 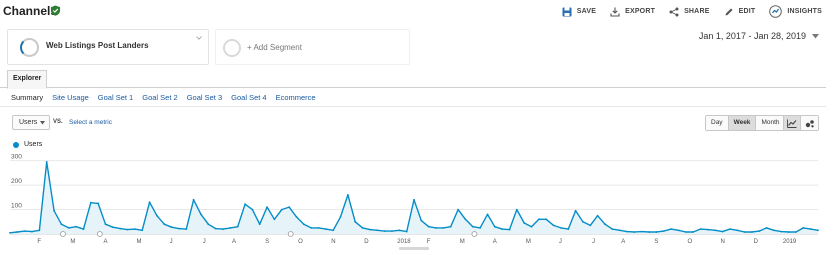 What do you see at coordinates (689, 12) in the screenshot?
I see `share-button: SHARE` at bounding box center [689, 12].